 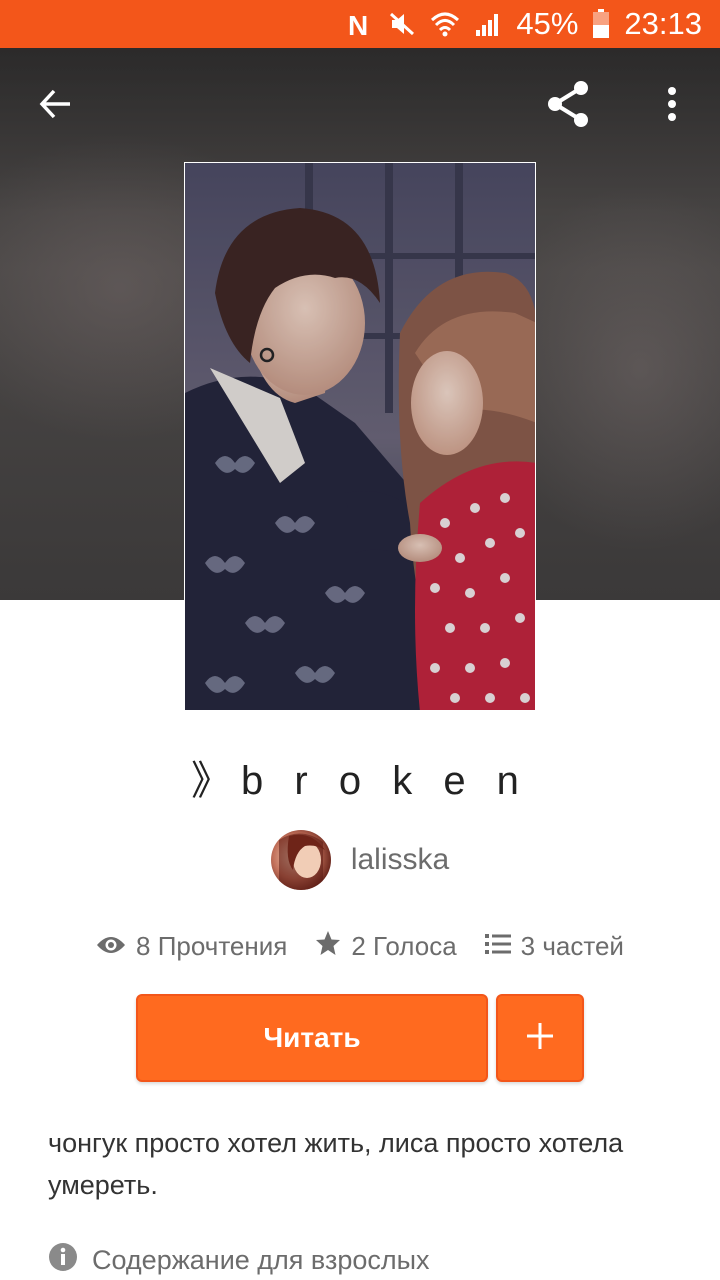 What do you see at coordinates (601, 24) in the screenshot?
I see `battery-icon` at bounding box center [601, 24].